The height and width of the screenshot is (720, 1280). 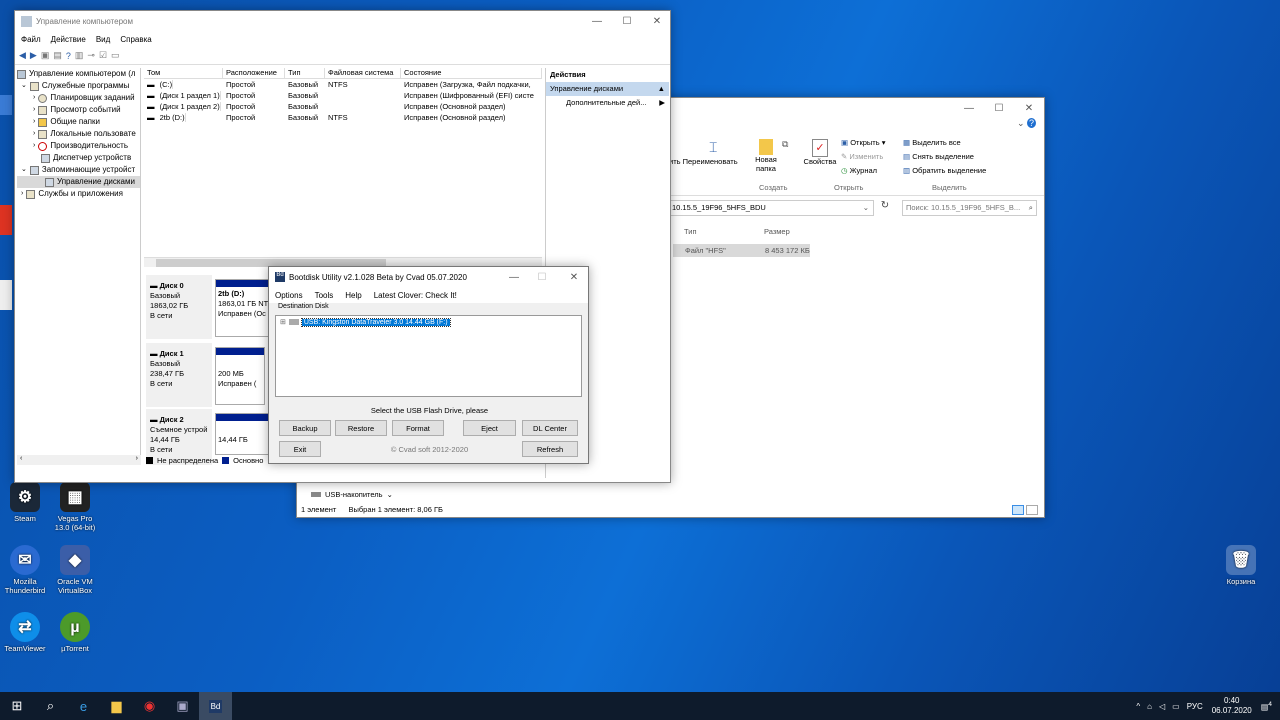 What do you see at coordinates (1176, 706) in the screenshot?
I see `usb-eject-icon: ▭` at bounding box center [1176, 706].